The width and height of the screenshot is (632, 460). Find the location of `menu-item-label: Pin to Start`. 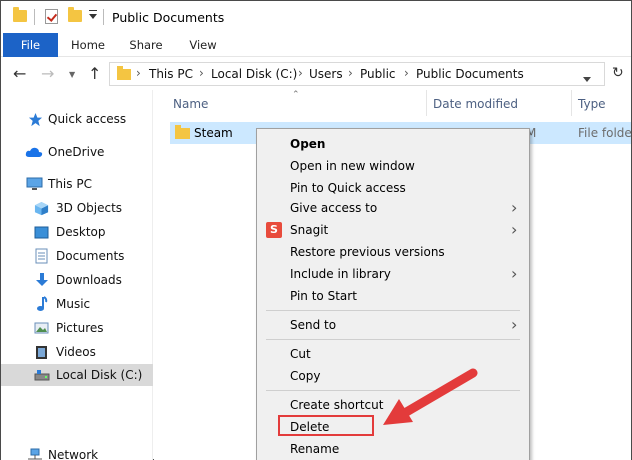

menu-item-label: Pin to Start is located at coordinates (323, 296).